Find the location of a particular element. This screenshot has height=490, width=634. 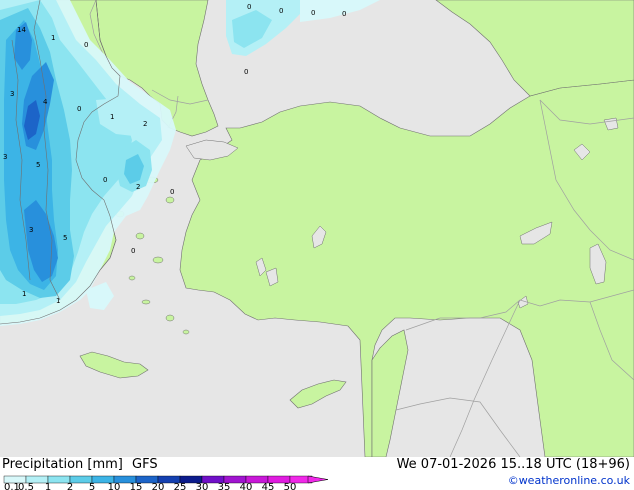

scale-label: 2 is located at coordinates (70, 486).